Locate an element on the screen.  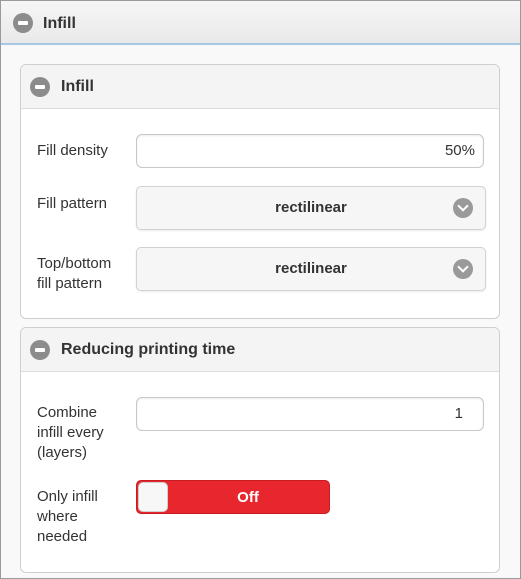
label-line: (layers) is located at coordinates (62, 452).